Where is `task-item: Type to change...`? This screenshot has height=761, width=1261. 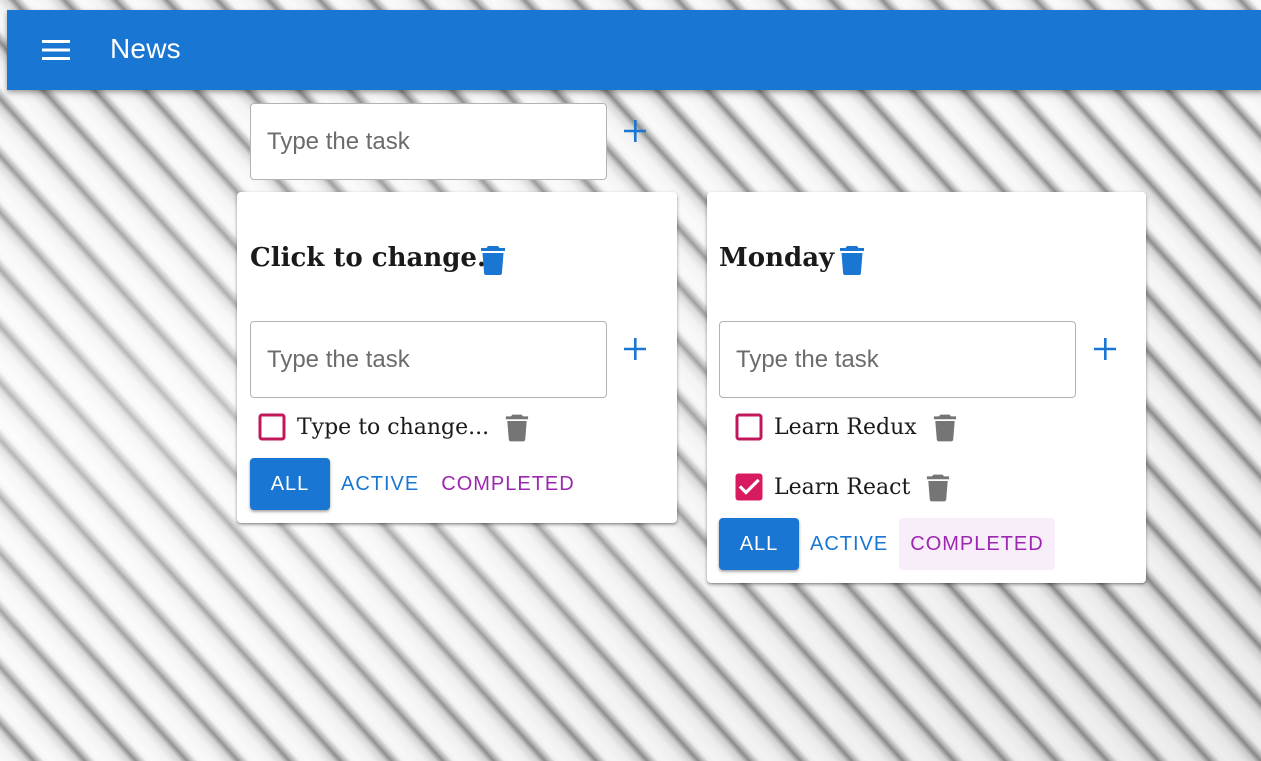
task-item: Type to change... is located at coordinates (392, 427).